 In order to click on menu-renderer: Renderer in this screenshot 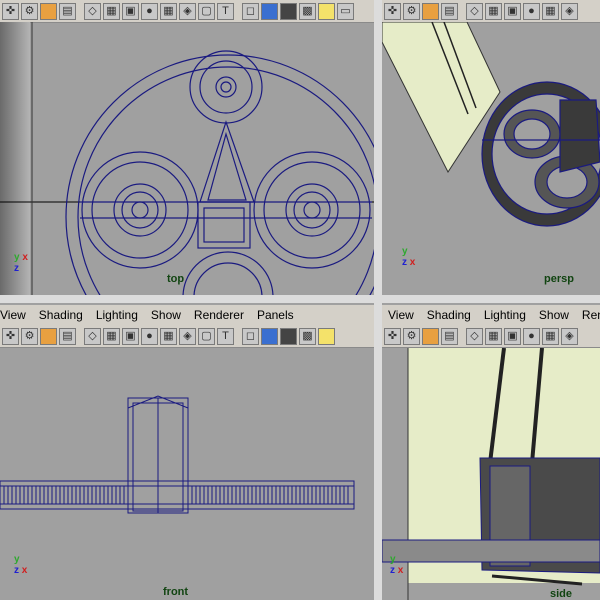, I will do `click(219, 315)`.